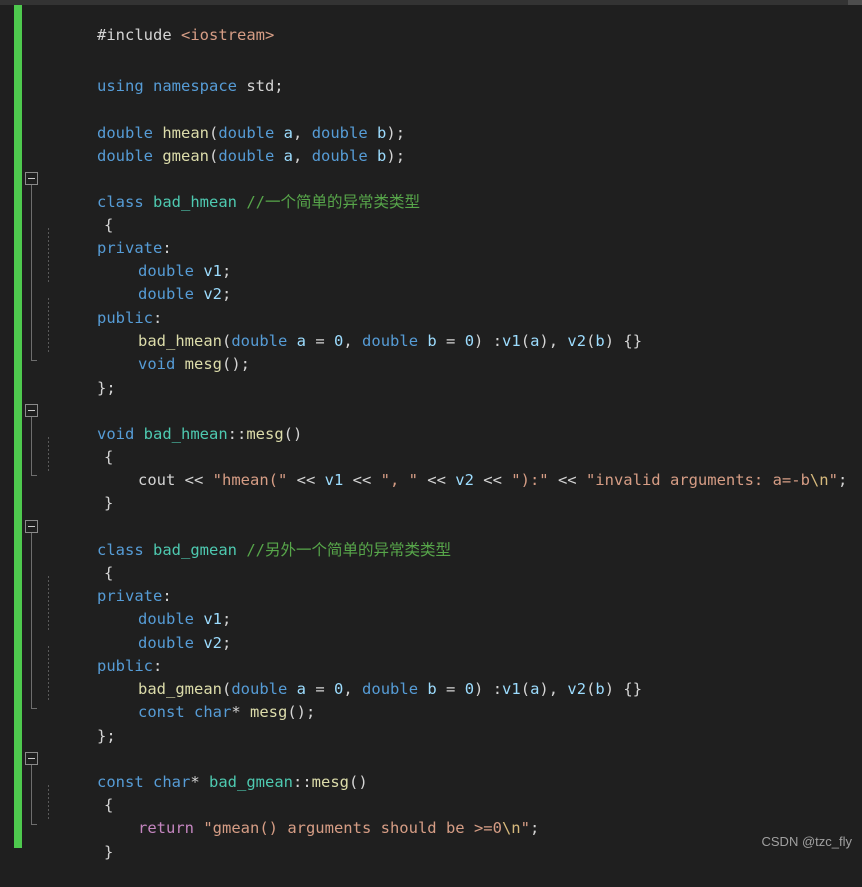 This screenshot has width=862, height=887. I want to click on code-line: void bad_hmean::mesg(), so click(171, 421).